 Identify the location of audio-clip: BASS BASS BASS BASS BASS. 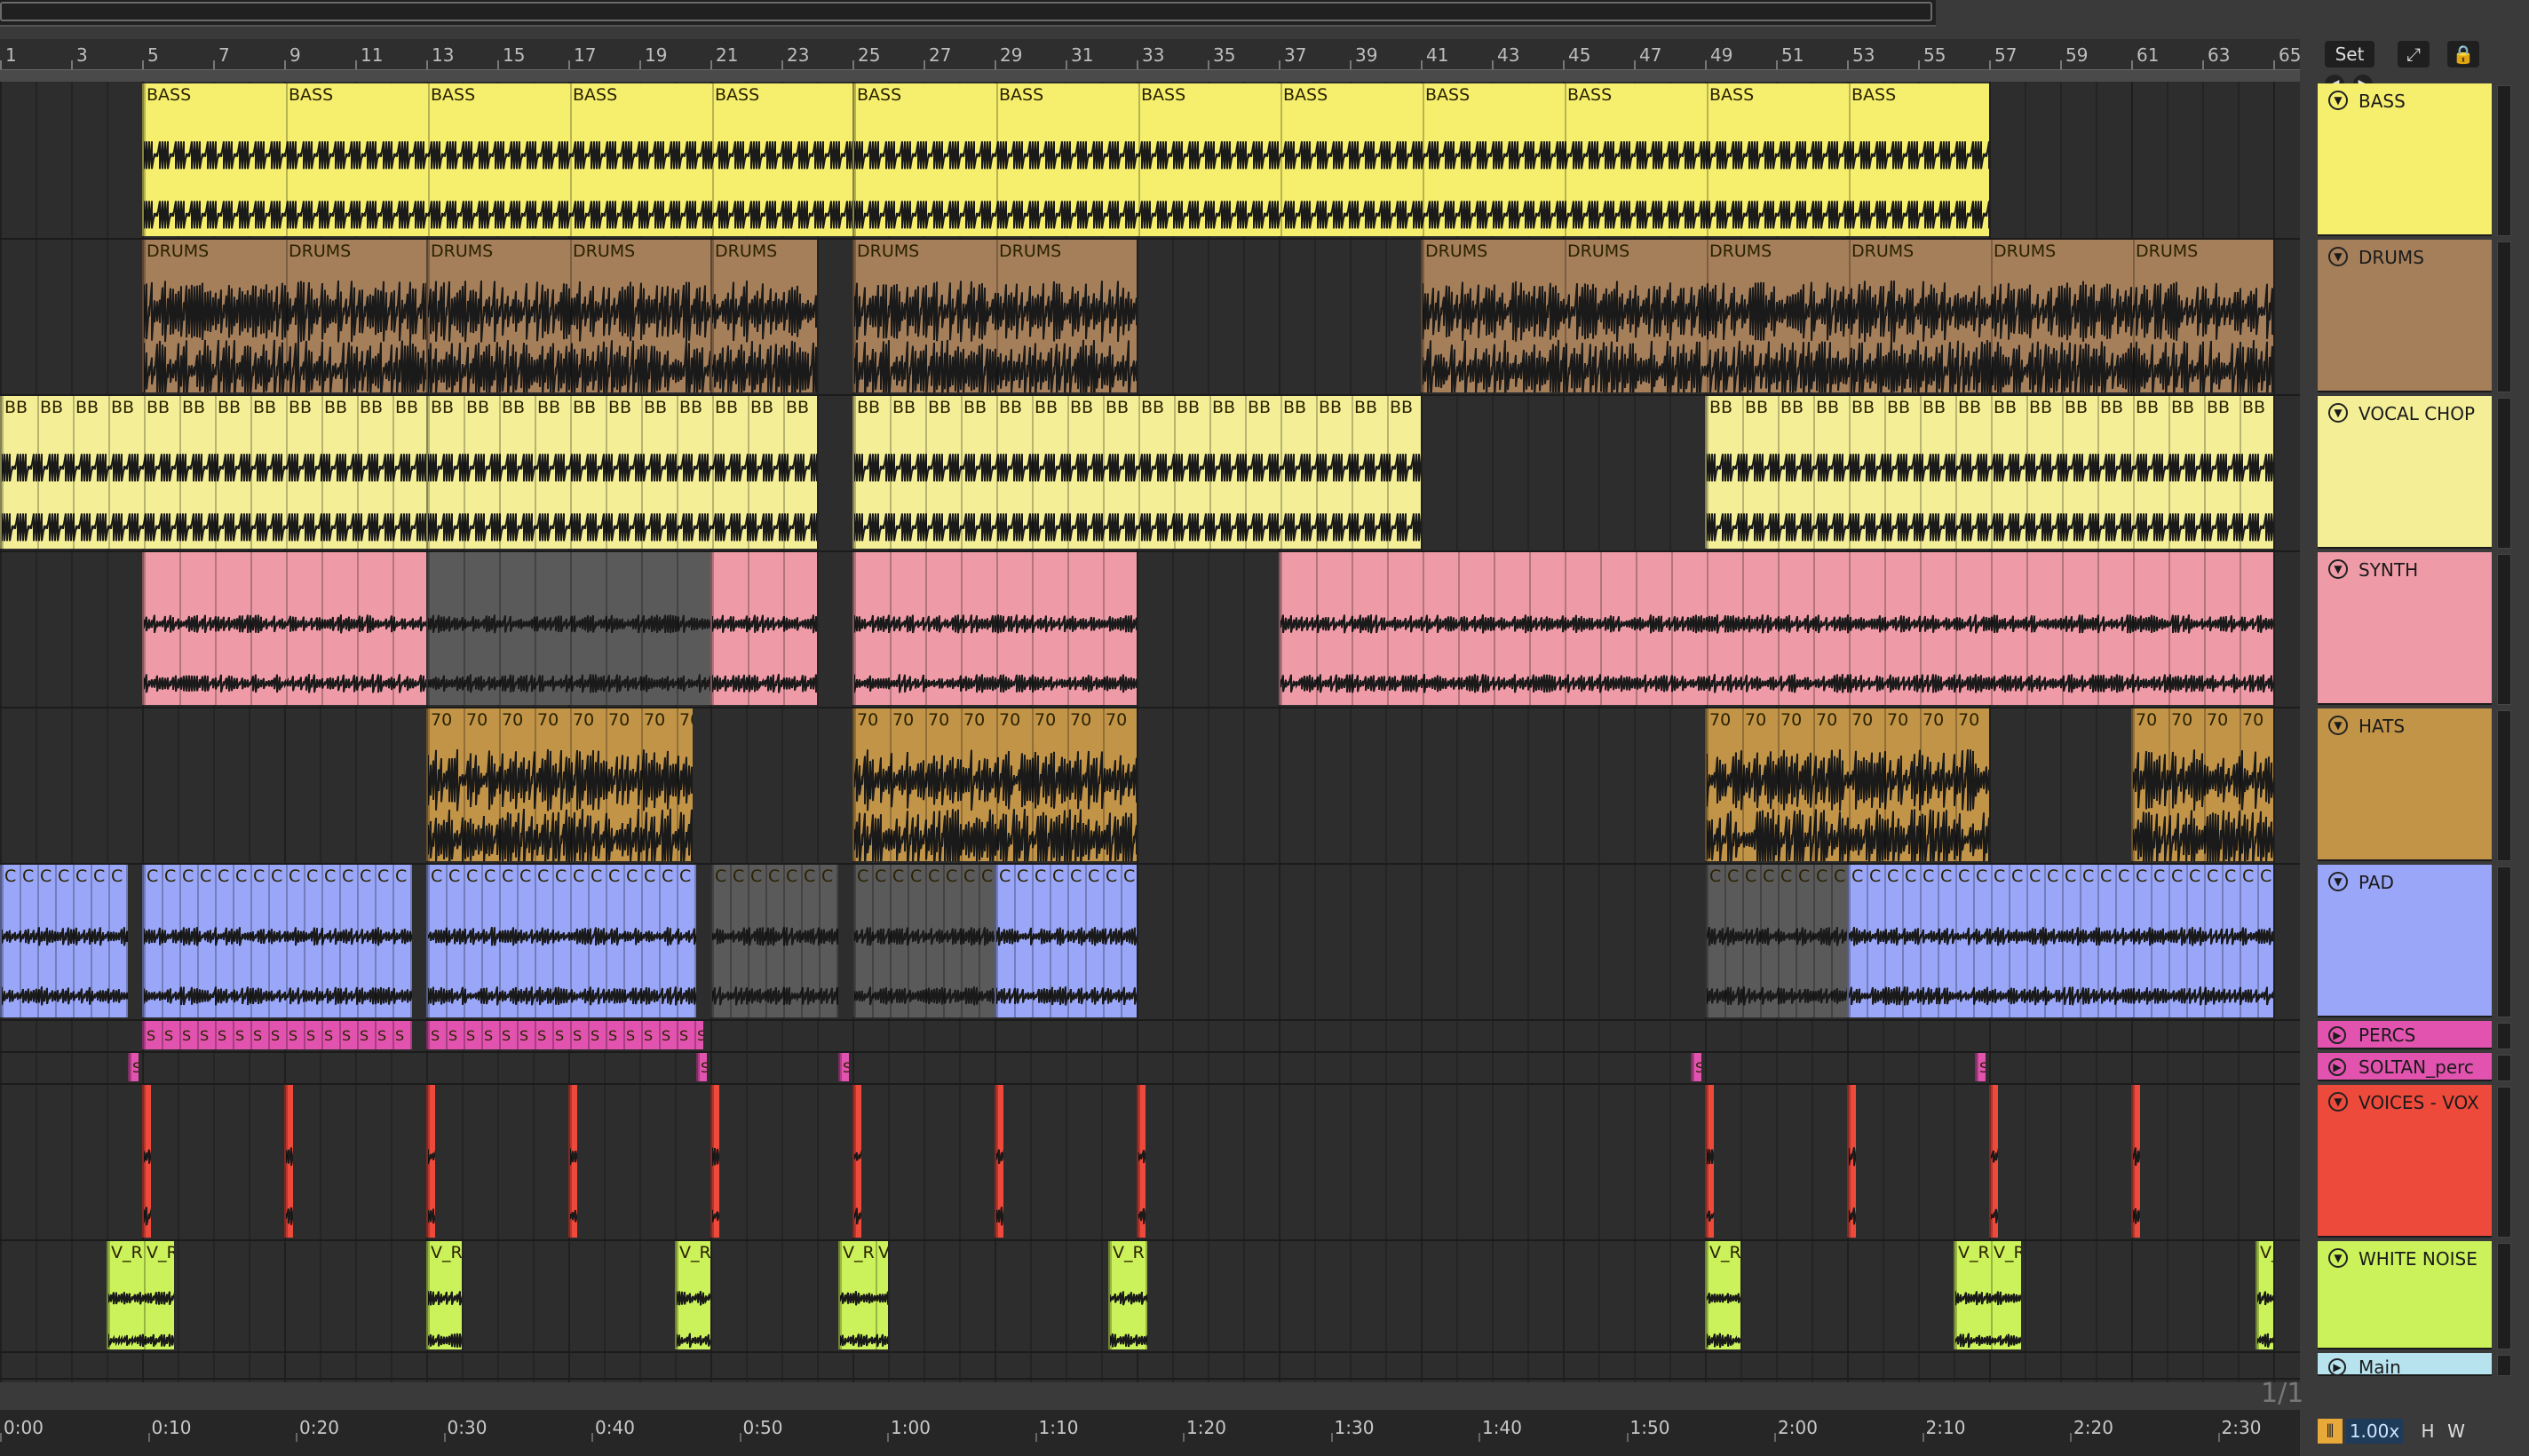
(497, 159).